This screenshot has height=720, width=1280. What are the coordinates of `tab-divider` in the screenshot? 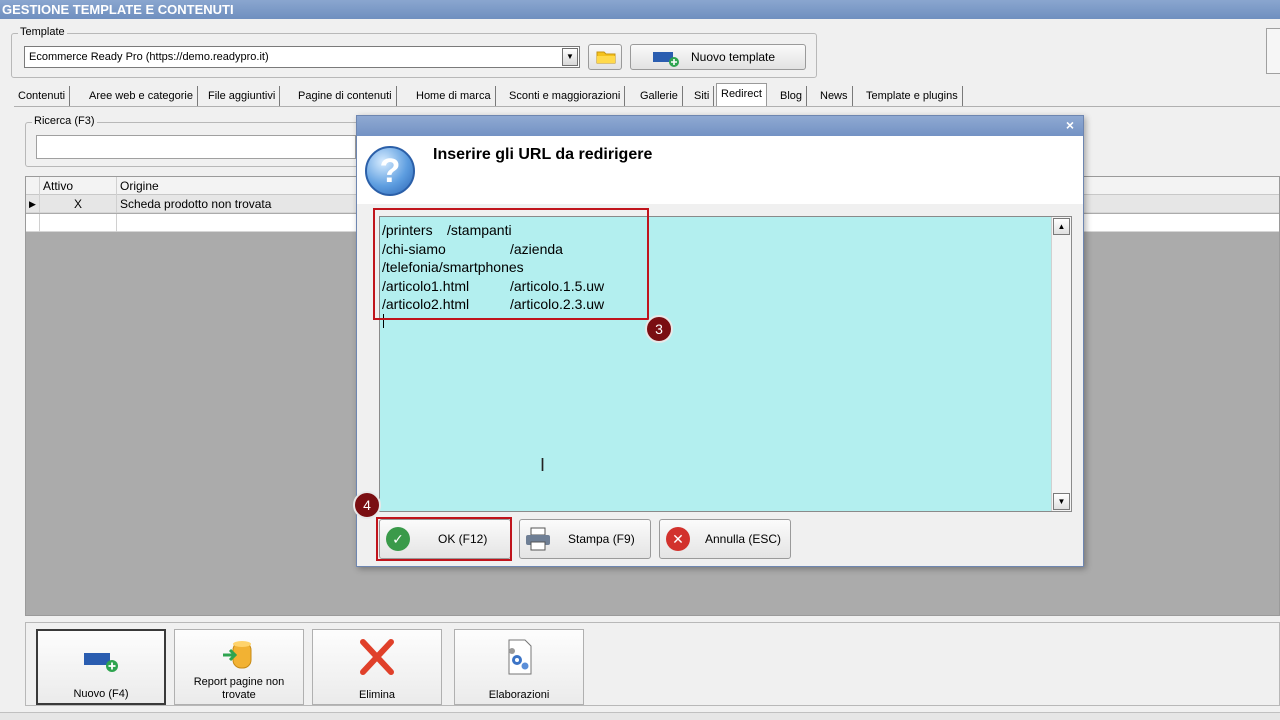 It's located at (647, 106).